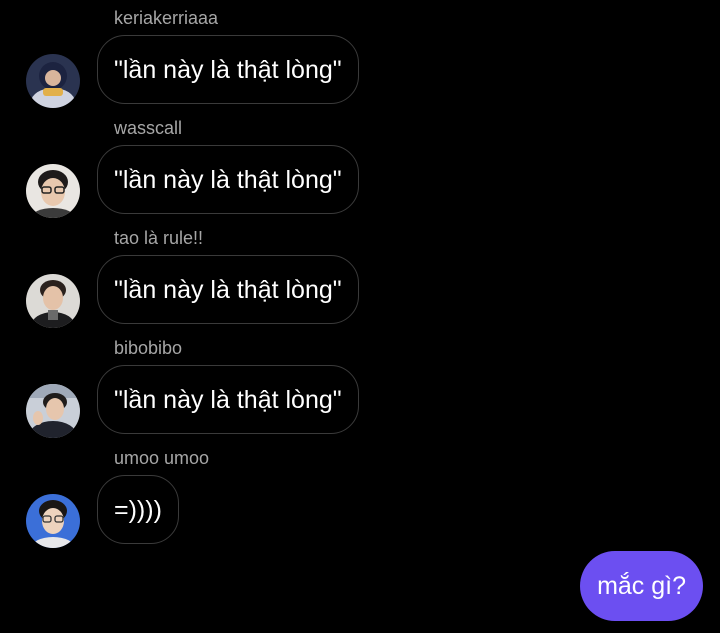 The image size is (720, 633). What do you see at coordinates (148, 348) in the screenshot?
I see `sender-name: bibobibo` at bounding box center [148, 348].